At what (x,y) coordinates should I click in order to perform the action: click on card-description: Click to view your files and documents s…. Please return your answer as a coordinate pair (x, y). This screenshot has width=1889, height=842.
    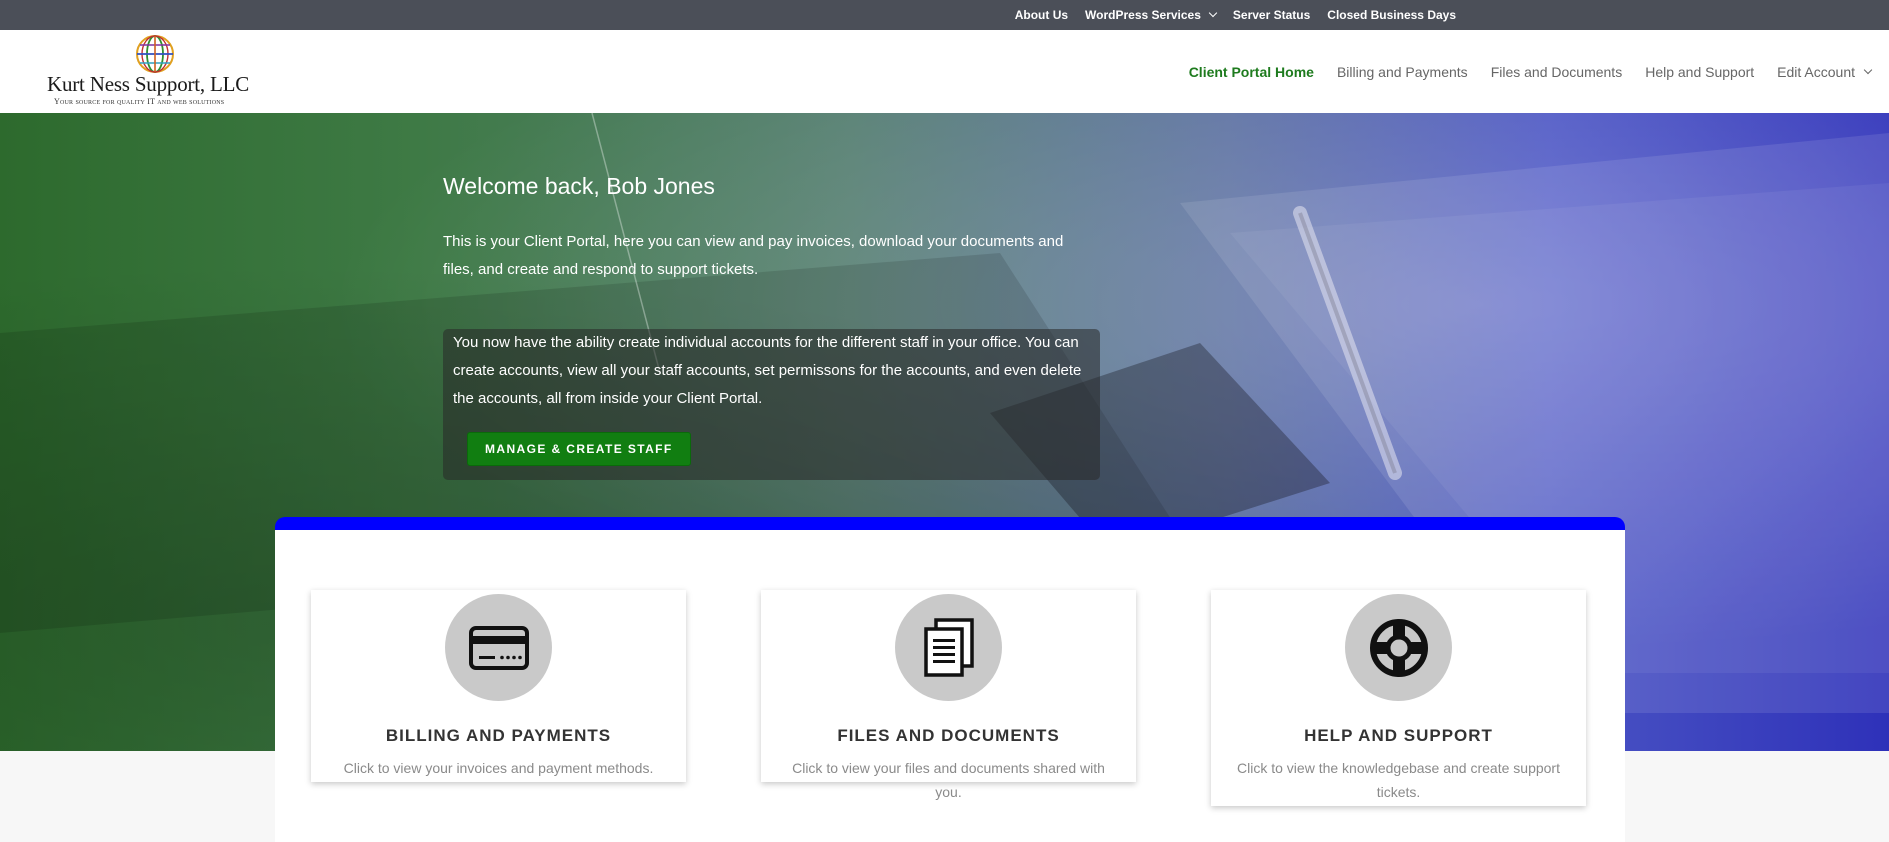
    Looking at the image, I should click on (948, 780).